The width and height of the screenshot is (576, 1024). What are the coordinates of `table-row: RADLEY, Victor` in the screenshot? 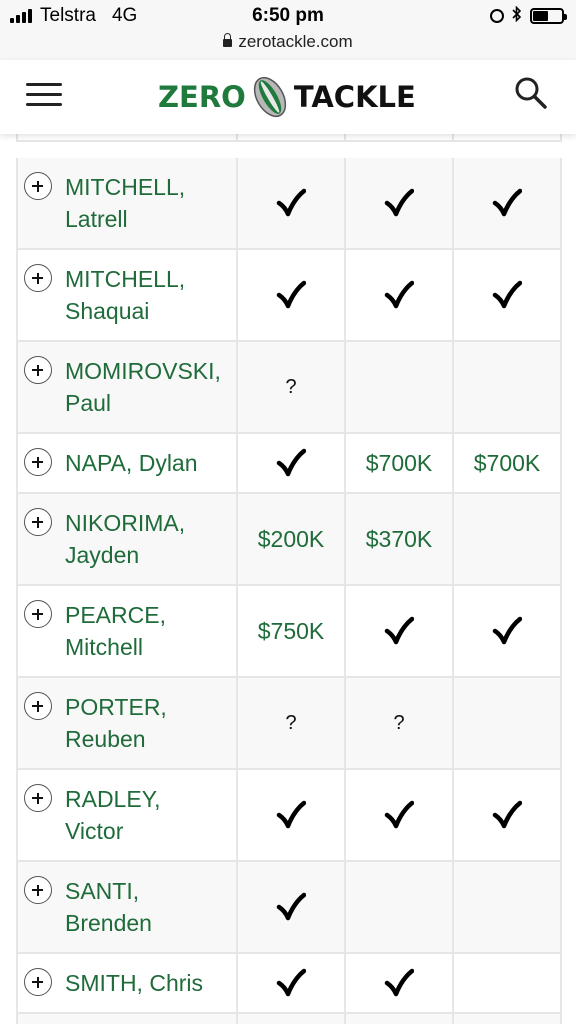 It's located at (289, 816).